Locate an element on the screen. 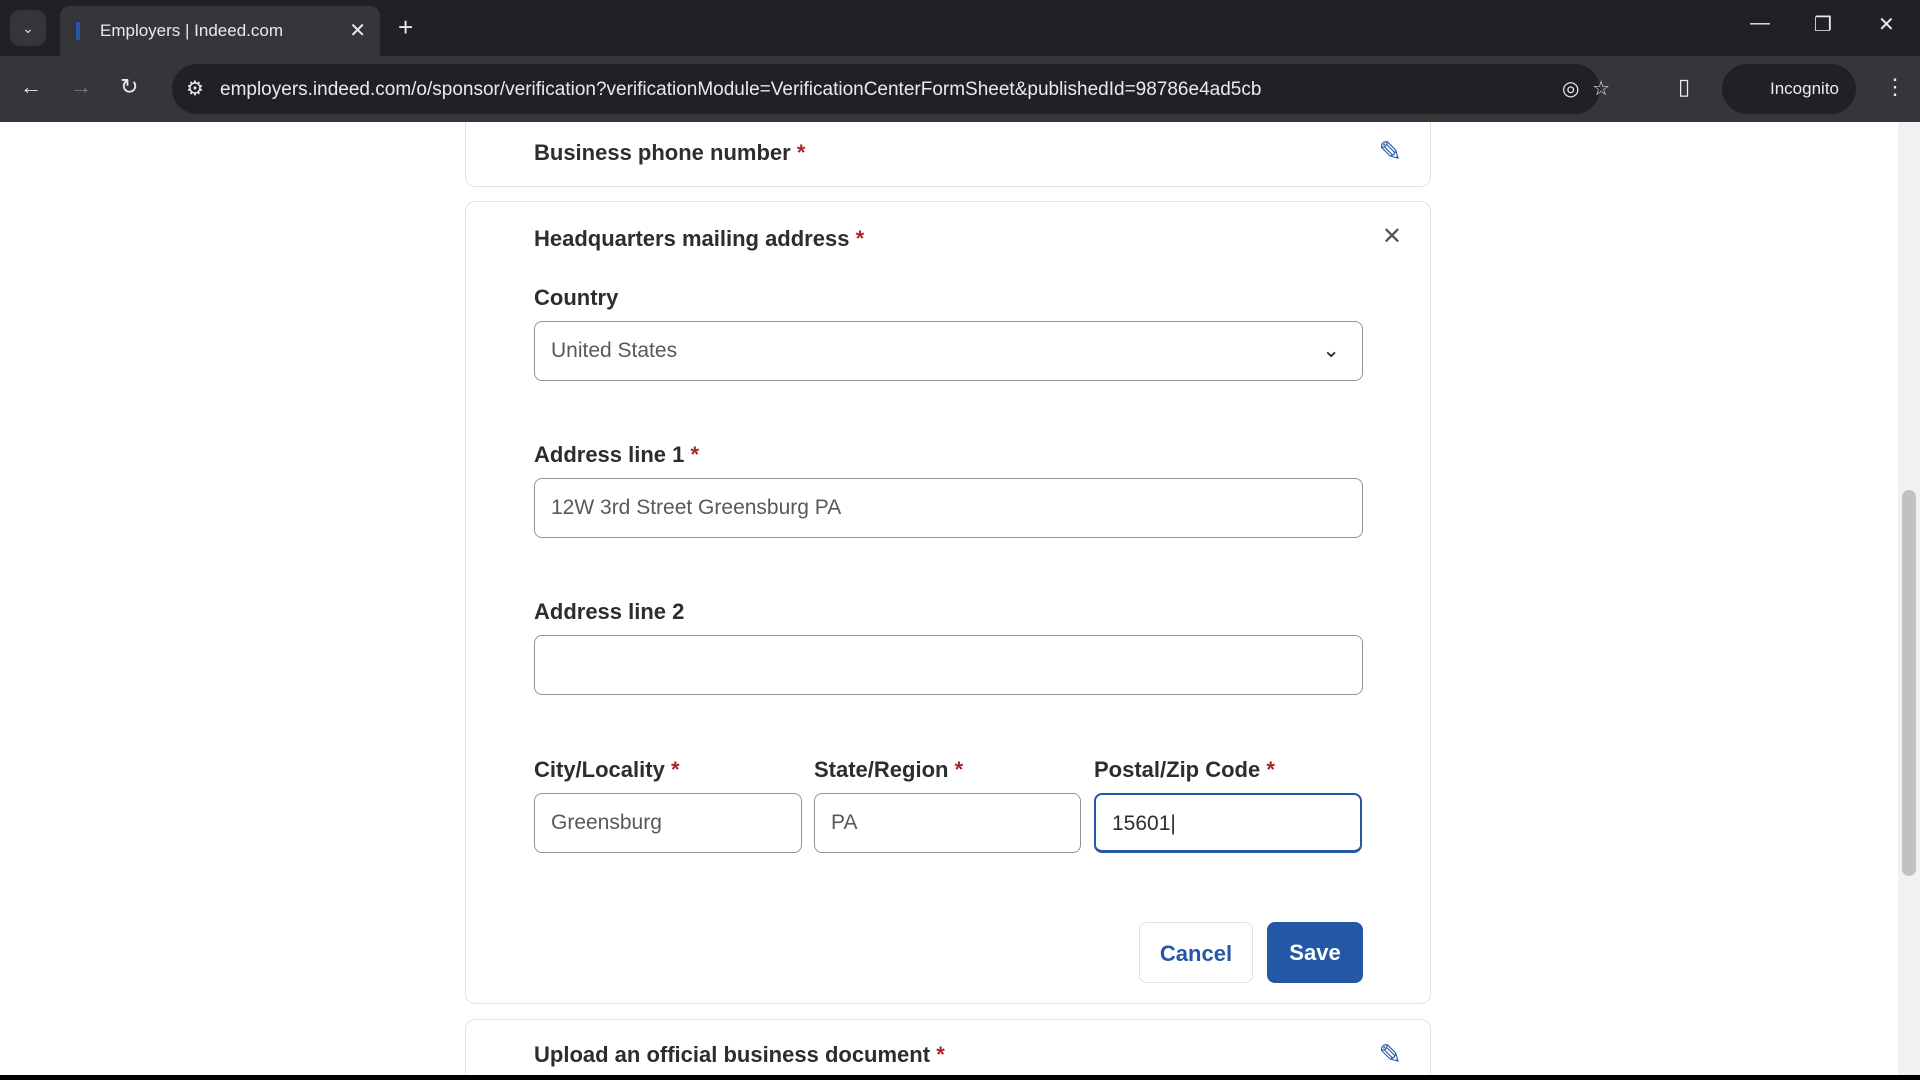  reload-icon: ↻ is located at coordinates (129, 87).